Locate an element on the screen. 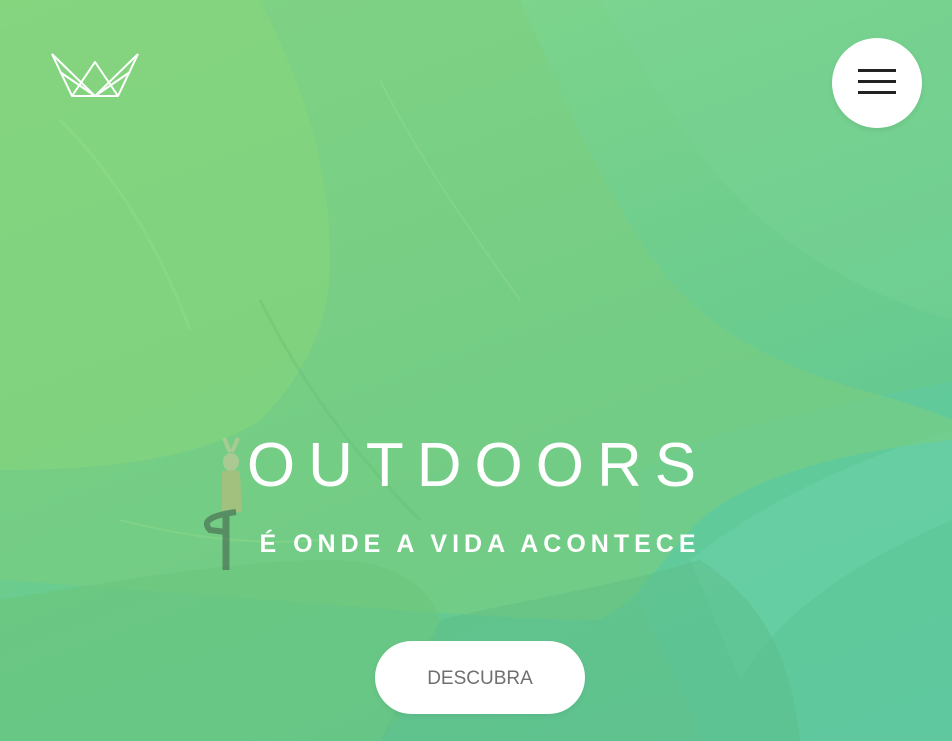 This screenshot has height=741, width=952. hamburger-menu-icon is located at coordinates (877, 81).